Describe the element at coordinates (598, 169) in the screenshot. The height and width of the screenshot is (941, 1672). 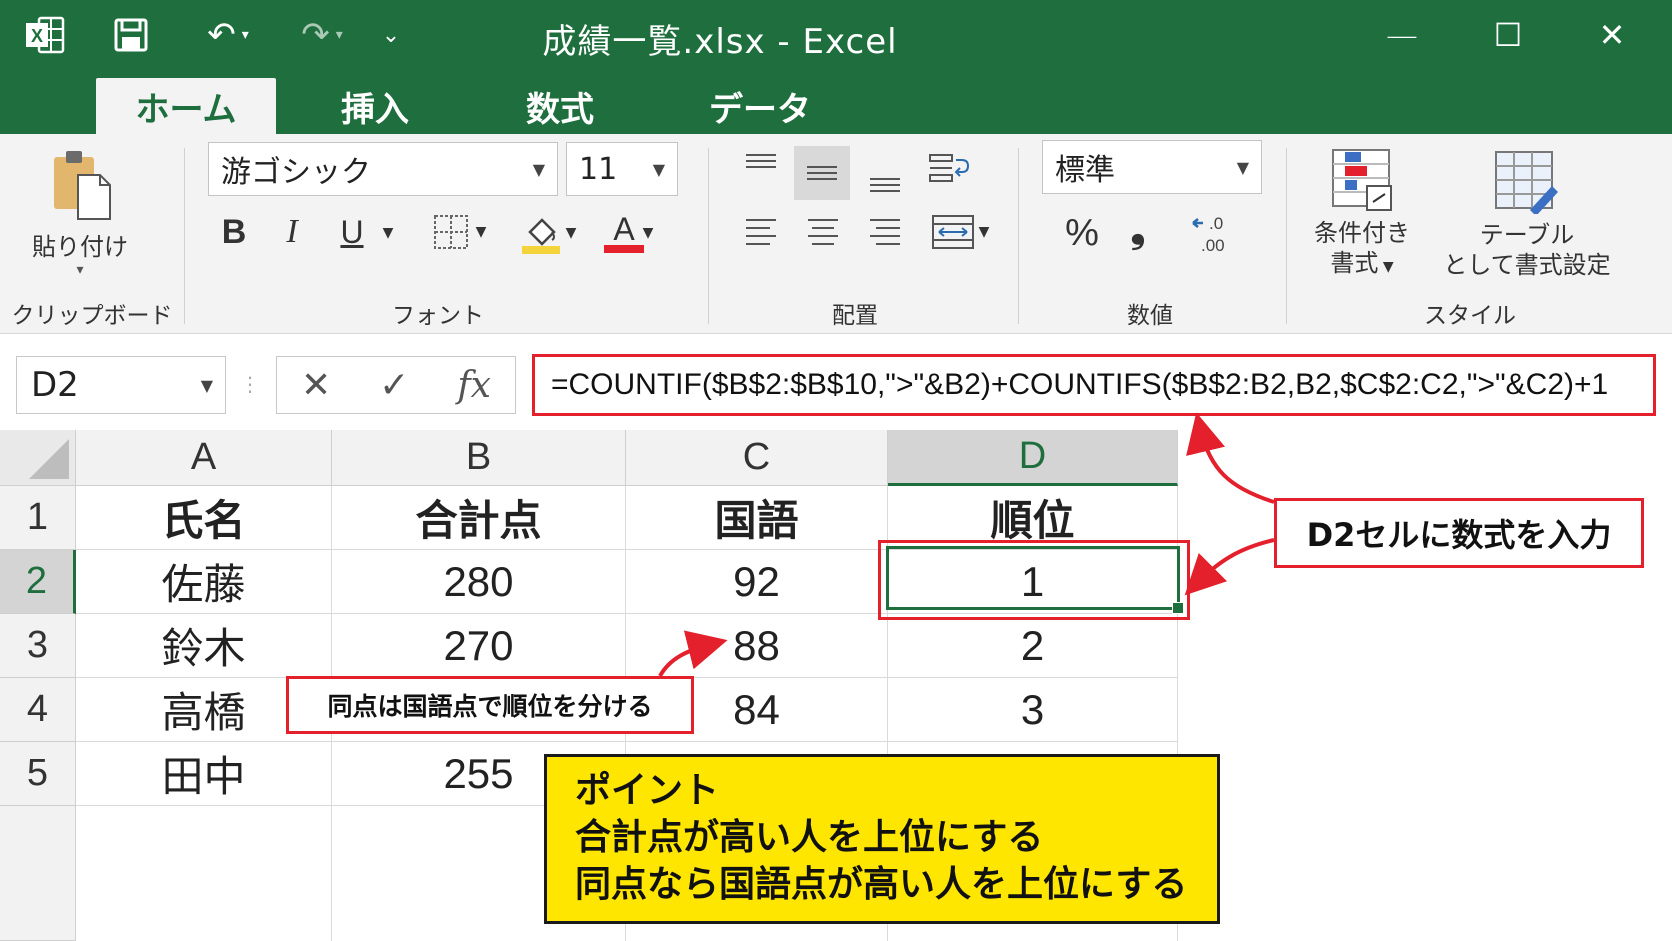
I see `font-size-value: 11` at that location.